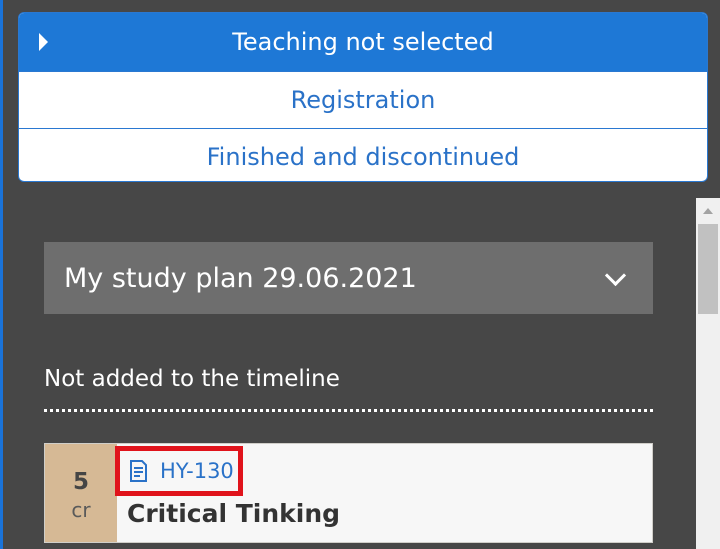 The image size is (720, 549). Describe the element at coordinates (43, 42) in the screenshot. I see `caret-right-icon` at that location.